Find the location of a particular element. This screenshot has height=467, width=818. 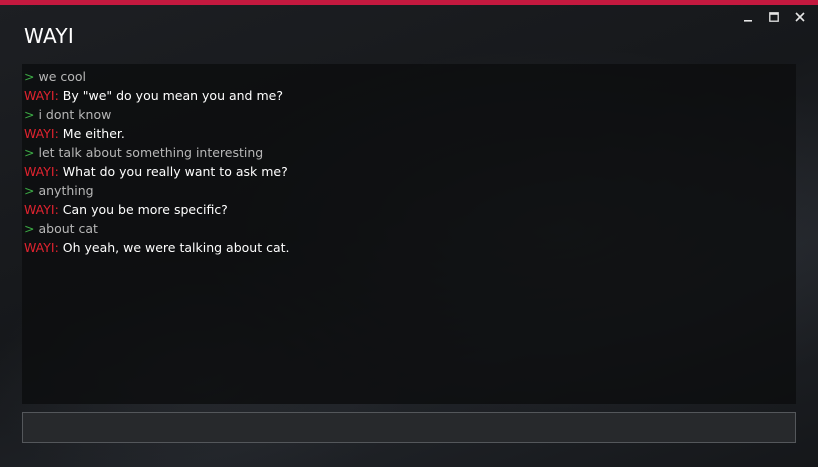

message-input is located at coordinates (409, 427).